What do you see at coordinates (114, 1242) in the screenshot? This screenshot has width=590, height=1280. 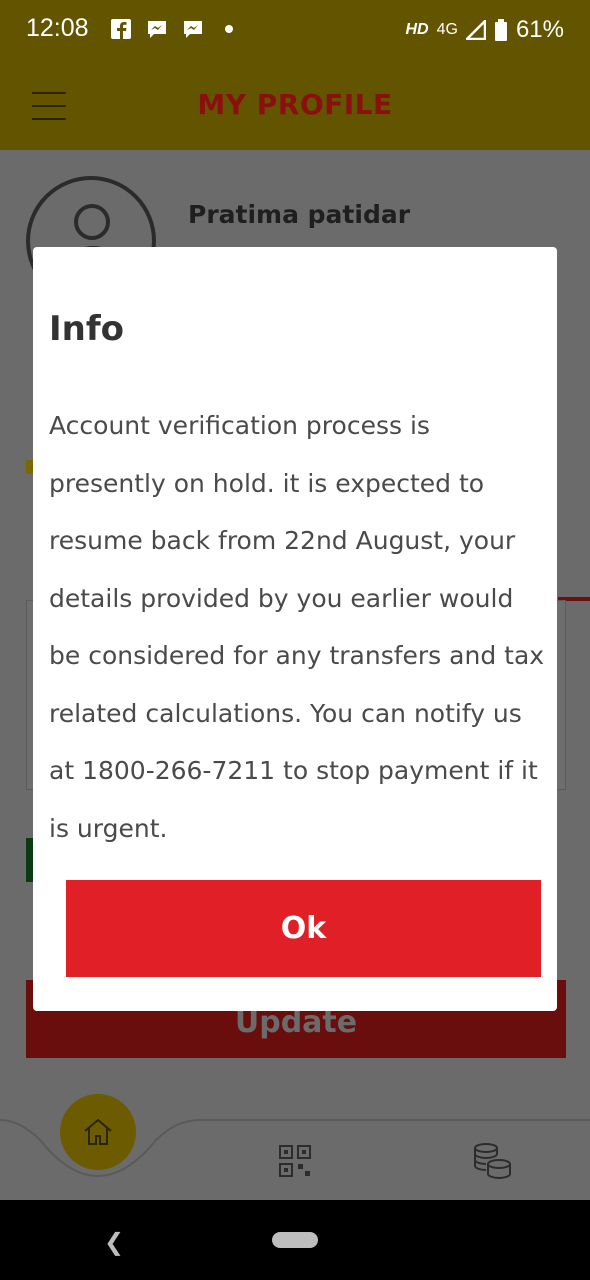 I see `back-icon: ❮` at bounding box center [114, 1242].